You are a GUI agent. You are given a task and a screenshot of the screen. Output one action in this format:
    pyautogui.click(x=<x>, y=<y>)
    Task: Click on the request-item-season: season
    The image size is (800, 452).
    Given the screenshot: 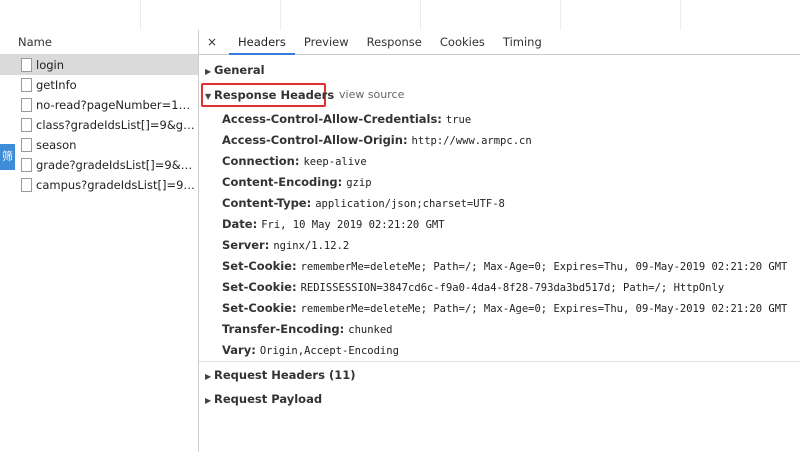 What is the action you would take?
    pyautogui.click(x=99, y=145)
    